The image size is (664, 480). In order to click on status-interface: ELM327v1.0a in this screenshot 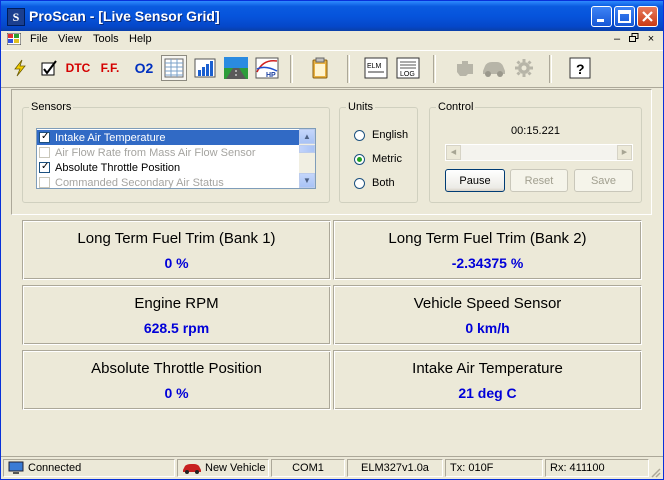, I will do `click(395, 468)`.